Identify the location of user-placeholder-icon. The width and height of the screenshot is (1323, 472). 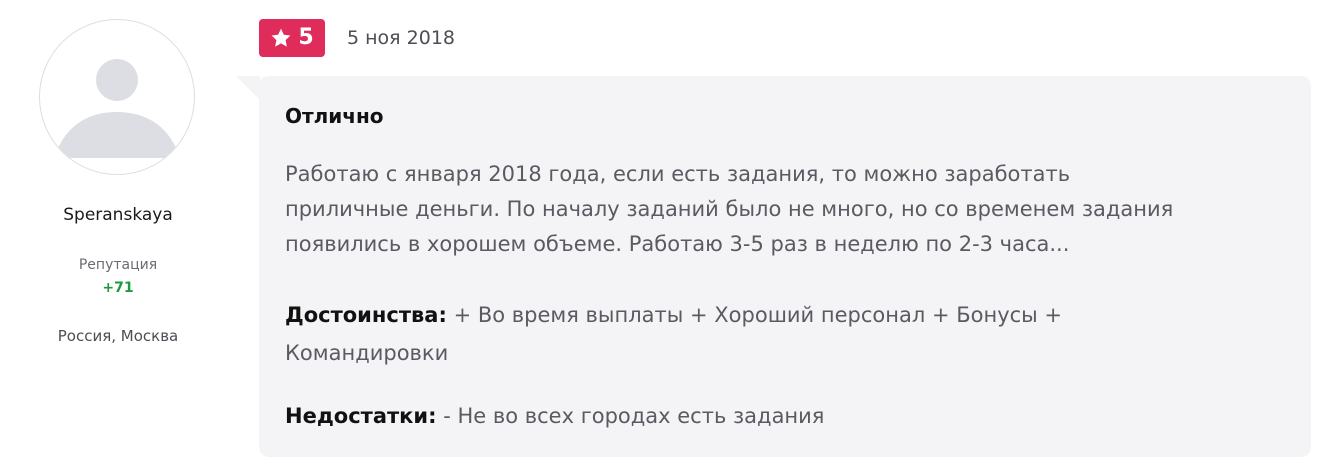
(117, 97).